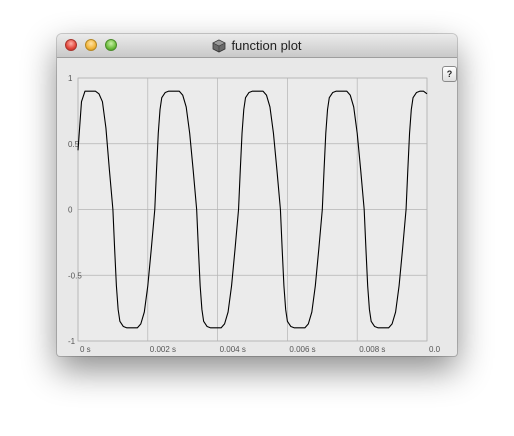  Describe the element at coordinates (266, 45) in the screenshot. I see `window-title: function plot` at that location.